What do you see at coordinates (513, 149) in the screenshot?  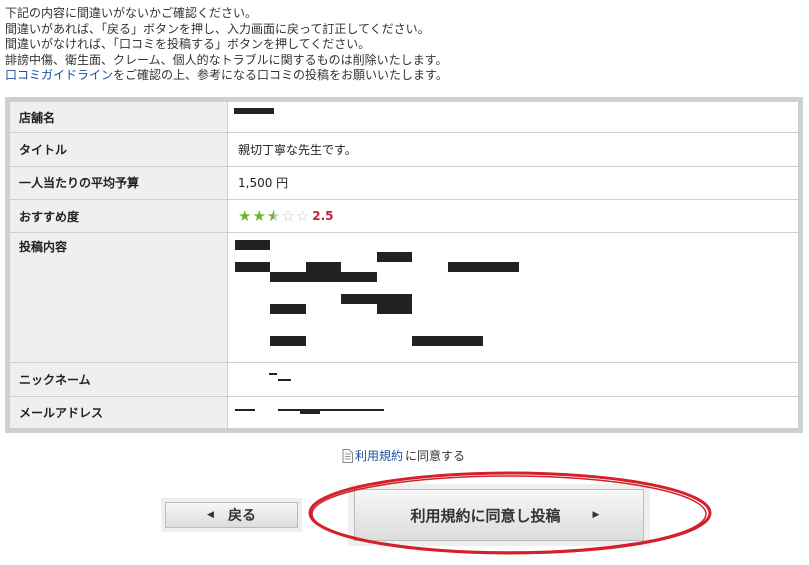 I see `title-value: 親切丁寧な先生です。` at bounding box center [513, 149].